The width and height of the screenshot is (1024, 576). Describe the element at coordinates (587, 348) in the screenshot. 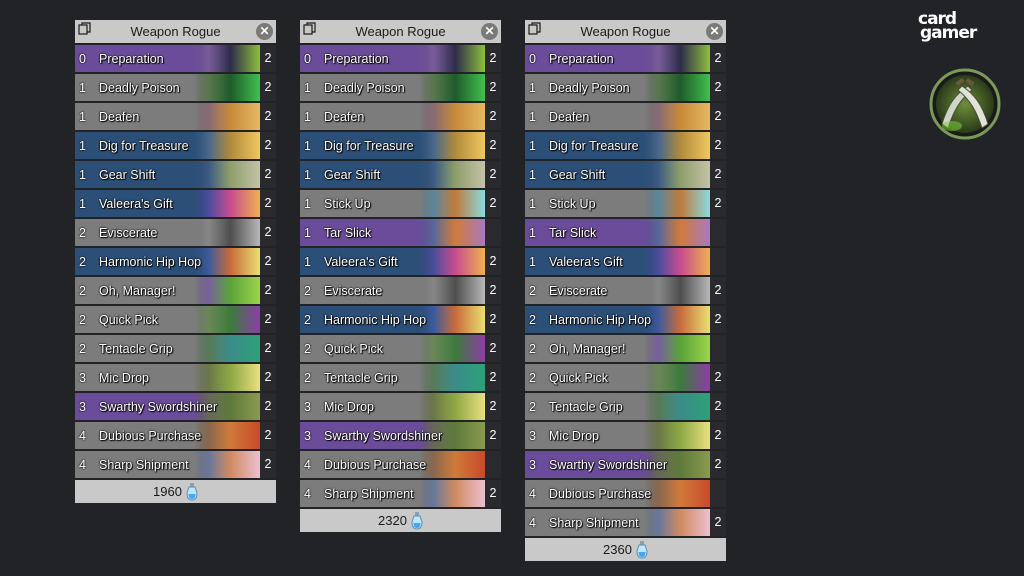

I see `card-name: Oh, Manager!` at that location.